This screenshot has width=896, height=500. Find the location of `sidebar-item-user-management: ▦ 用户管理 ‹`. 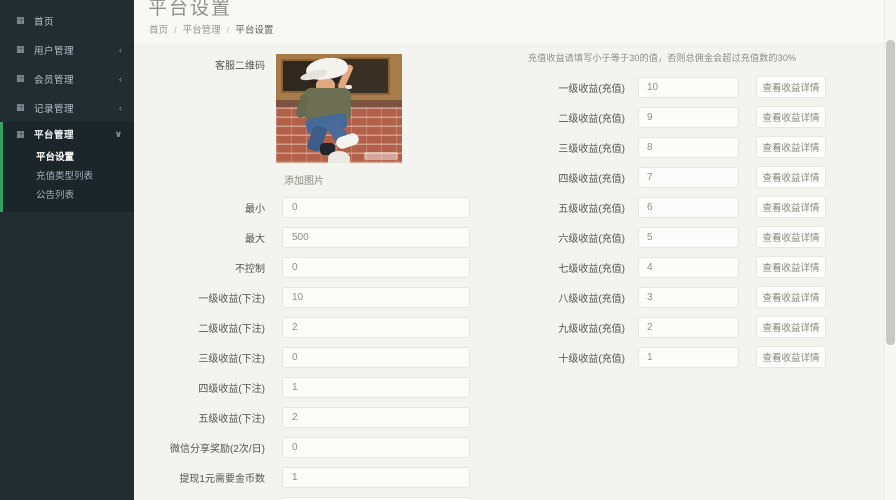

sidebar-item-user-management: ▦ 用户管理 ‹ is located at coordinates (67, 49).